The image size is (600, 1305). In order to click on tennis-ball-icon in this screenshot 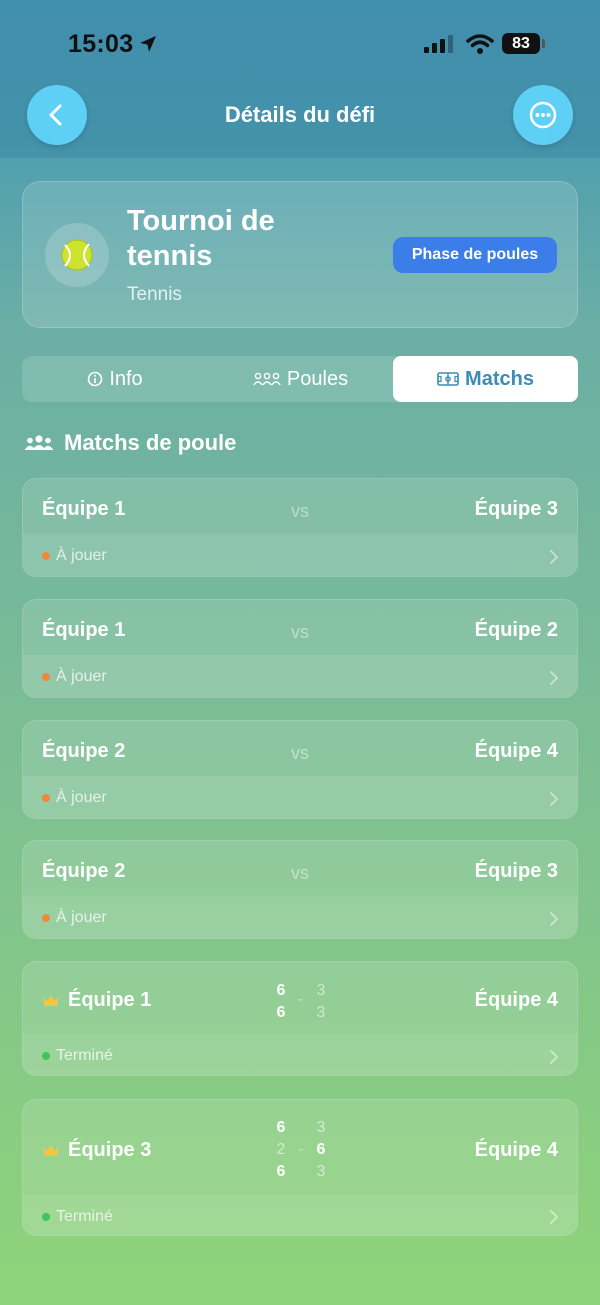, I will do `click(77, 255)`.